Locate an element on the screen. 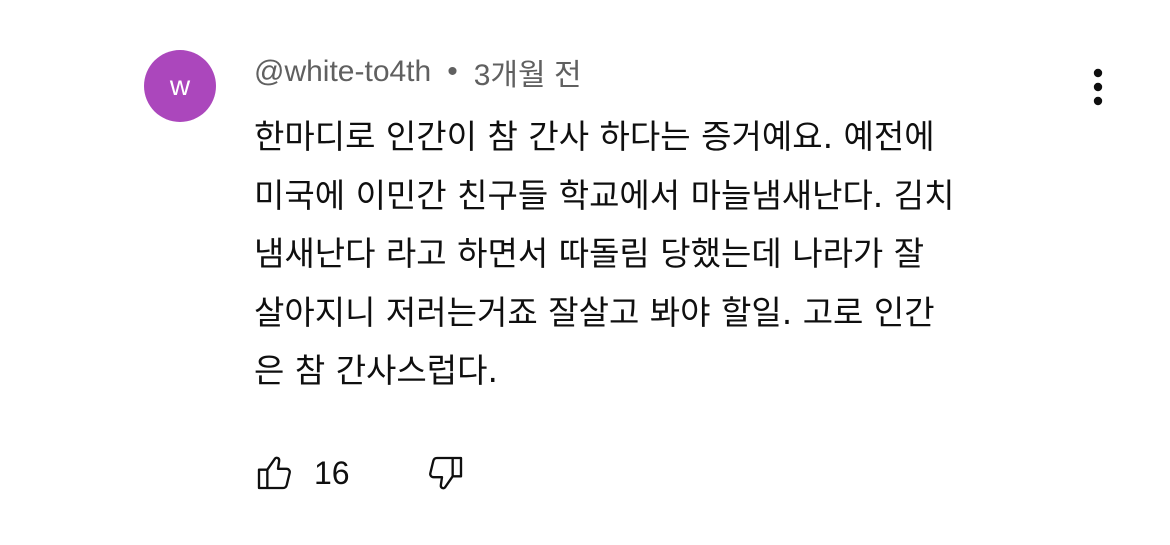 The height and width of the screenshot is (545, 1170). comment-actions: 16 is located at coordinates (360, 473).